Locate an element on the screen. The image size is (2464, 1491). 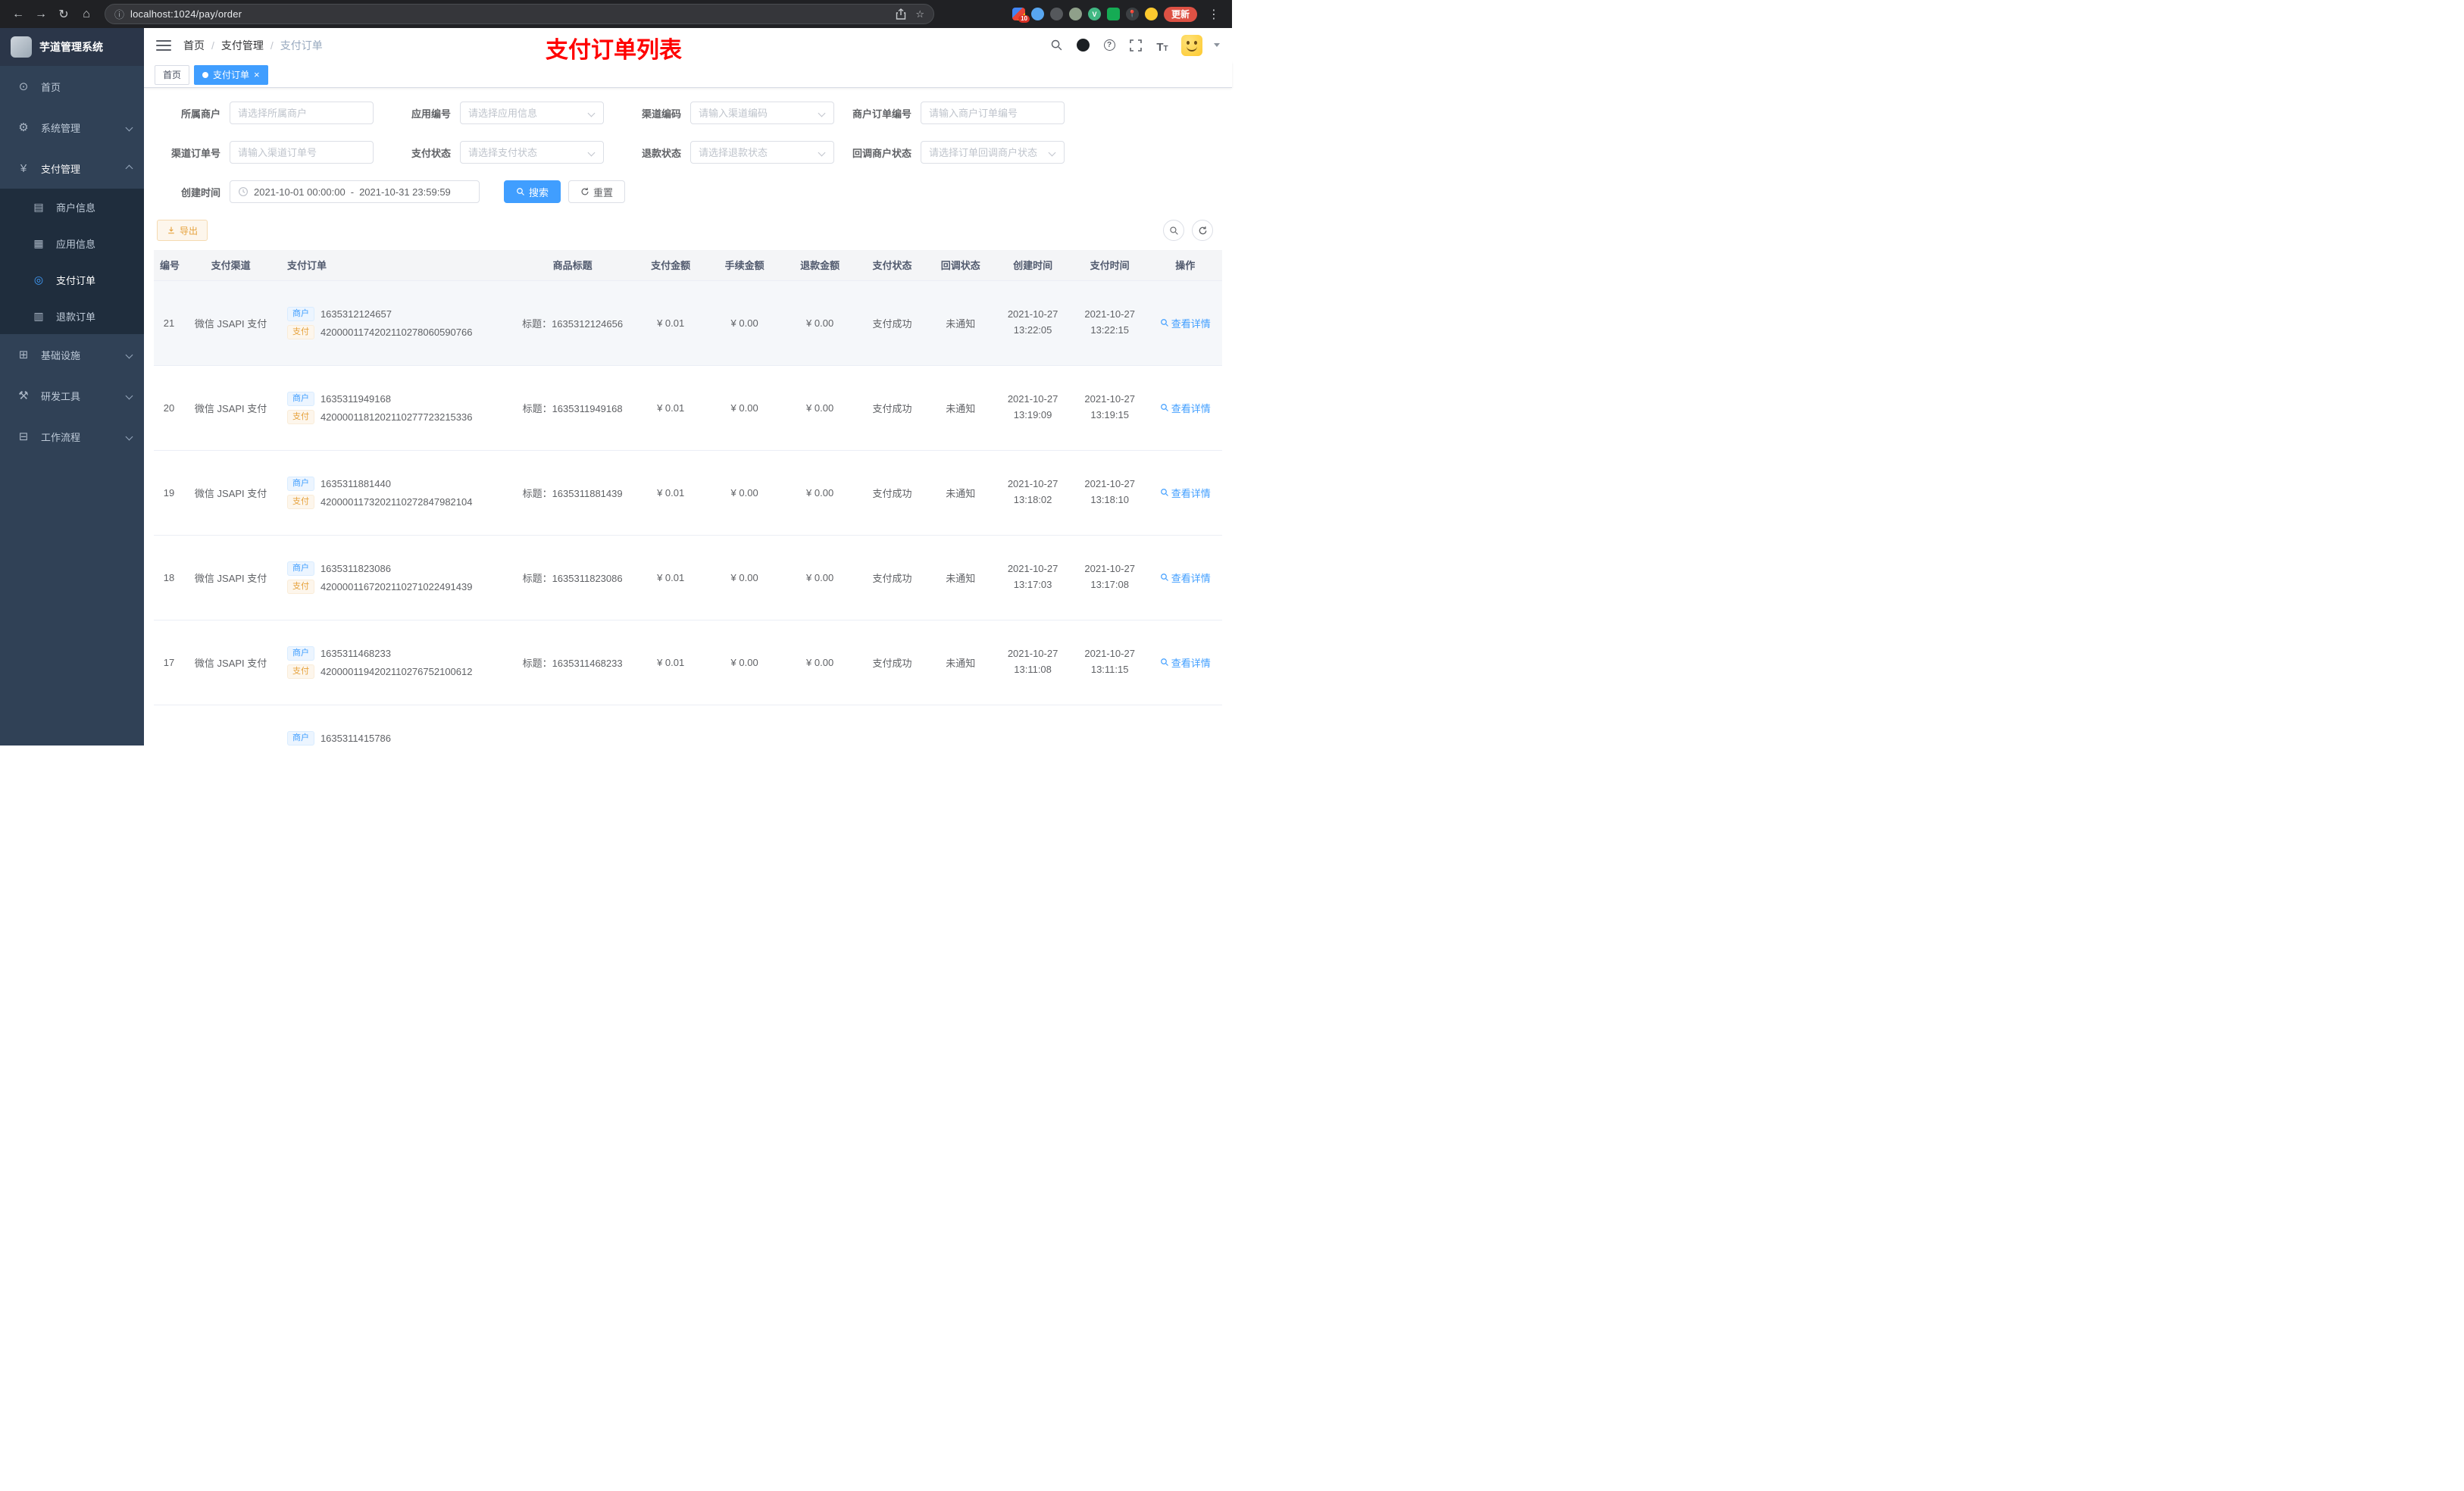
share-icon is located at coordinates (901, 14).